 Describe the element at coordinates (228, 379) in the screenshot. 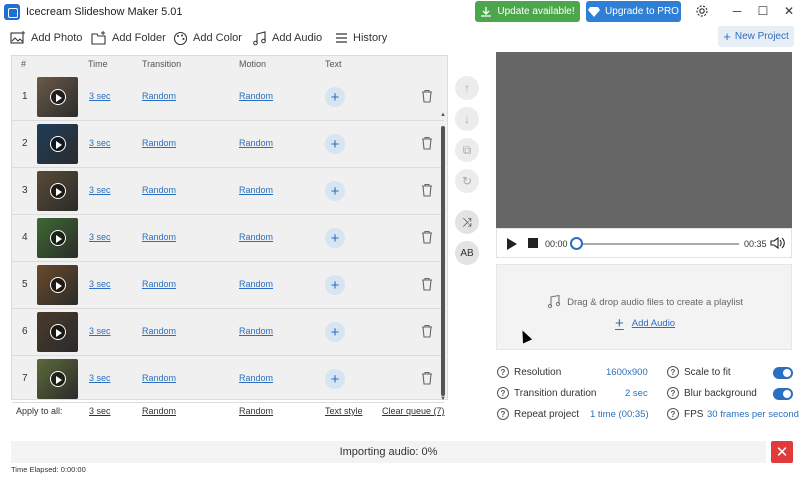

I see `table-row: 7 3 sec Random Random +` at that location.